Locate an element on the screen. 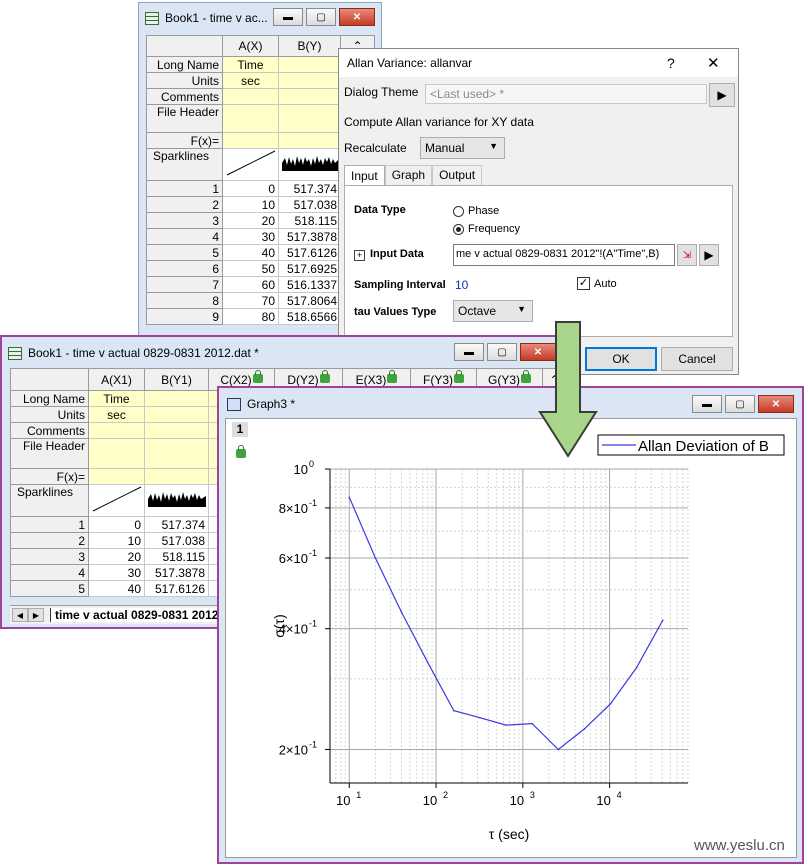 The height and width of the screenshot is (866, 808). range-select-icon: ⇲ is located at coordinates (687, 255).